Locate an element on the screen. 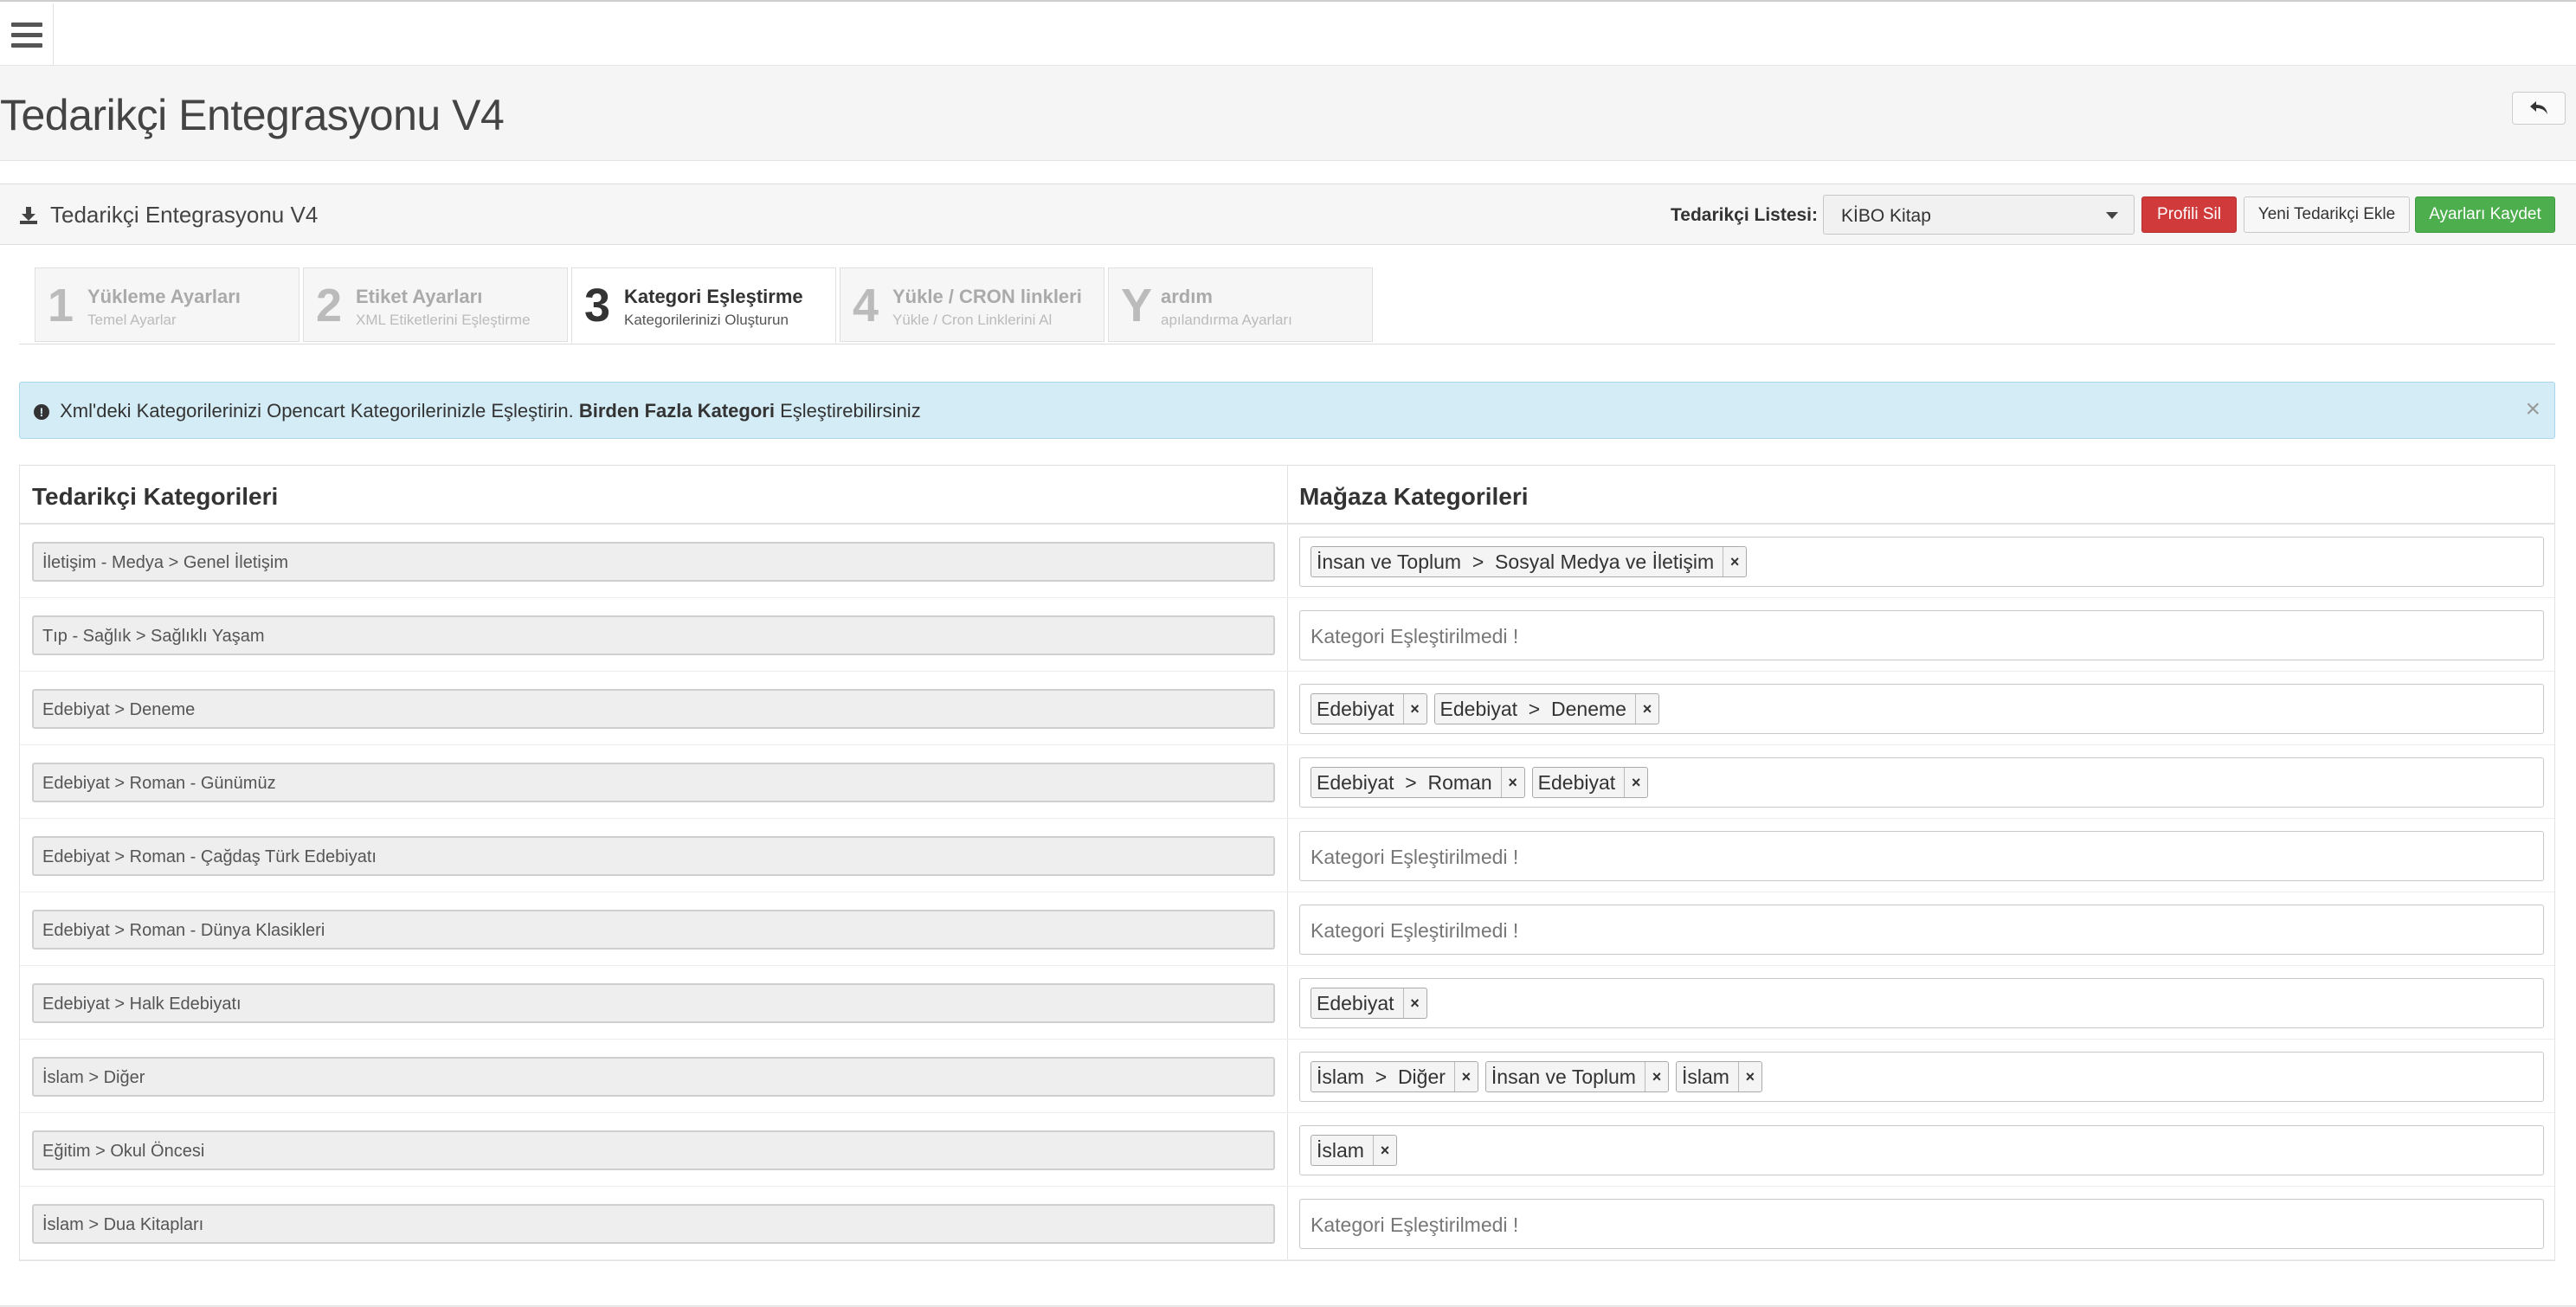 This screenshot has width=2576, height=1307. supplier-category-field: Edebiyat > Roman - Dünya Klasikleri is located at coordinates (653, 930).